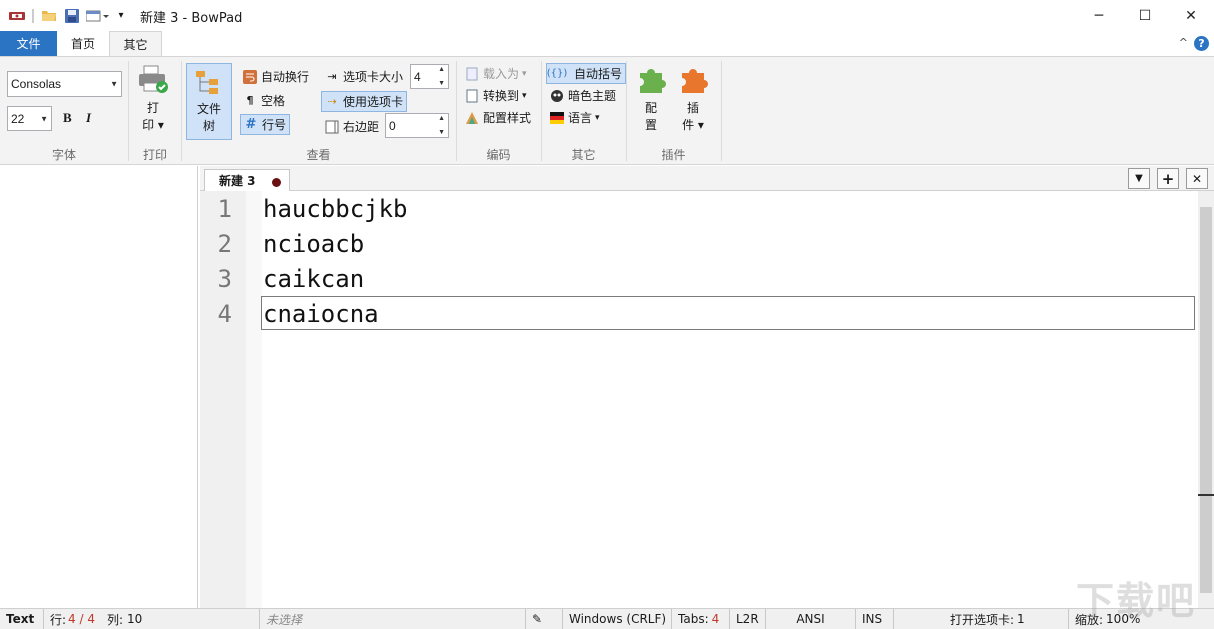 This screenshot has width=1214, height=629. What do you see at coordinates (501, 74) in the screenshot?
I see `load-as-label: 载入为` at bounding box center [501, 74].